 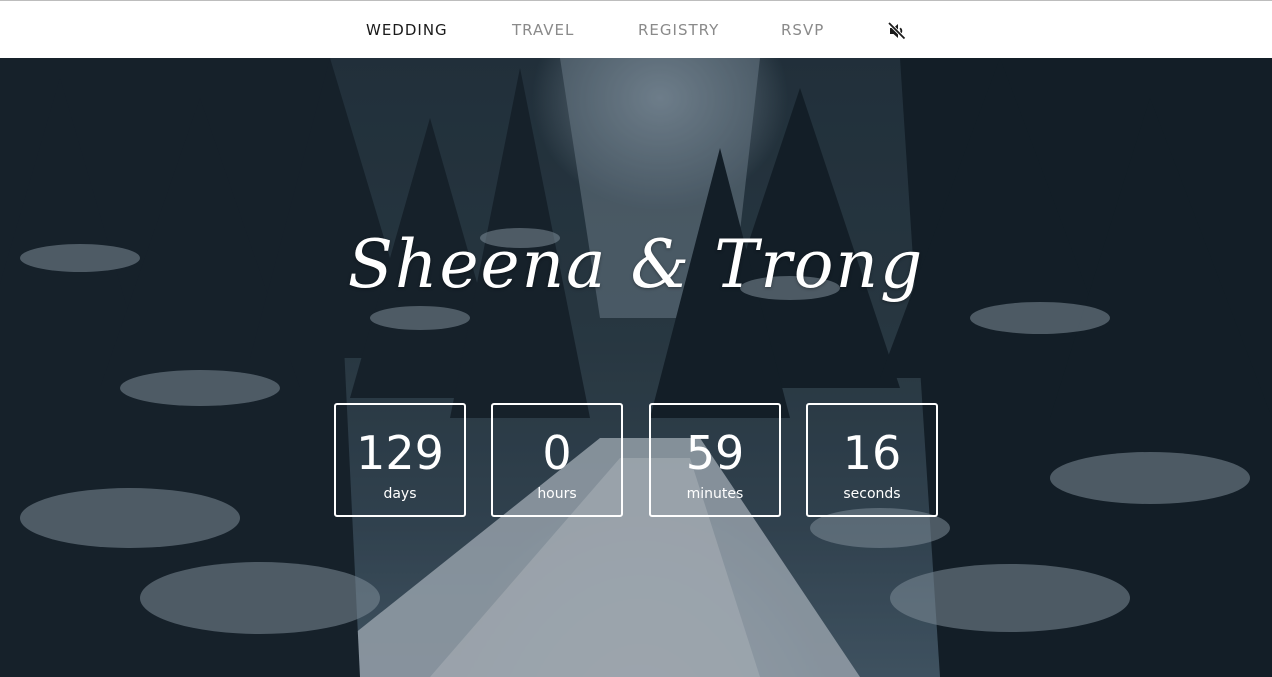 I want to click on speaker-muted-icon, so click(x=896, y=30).